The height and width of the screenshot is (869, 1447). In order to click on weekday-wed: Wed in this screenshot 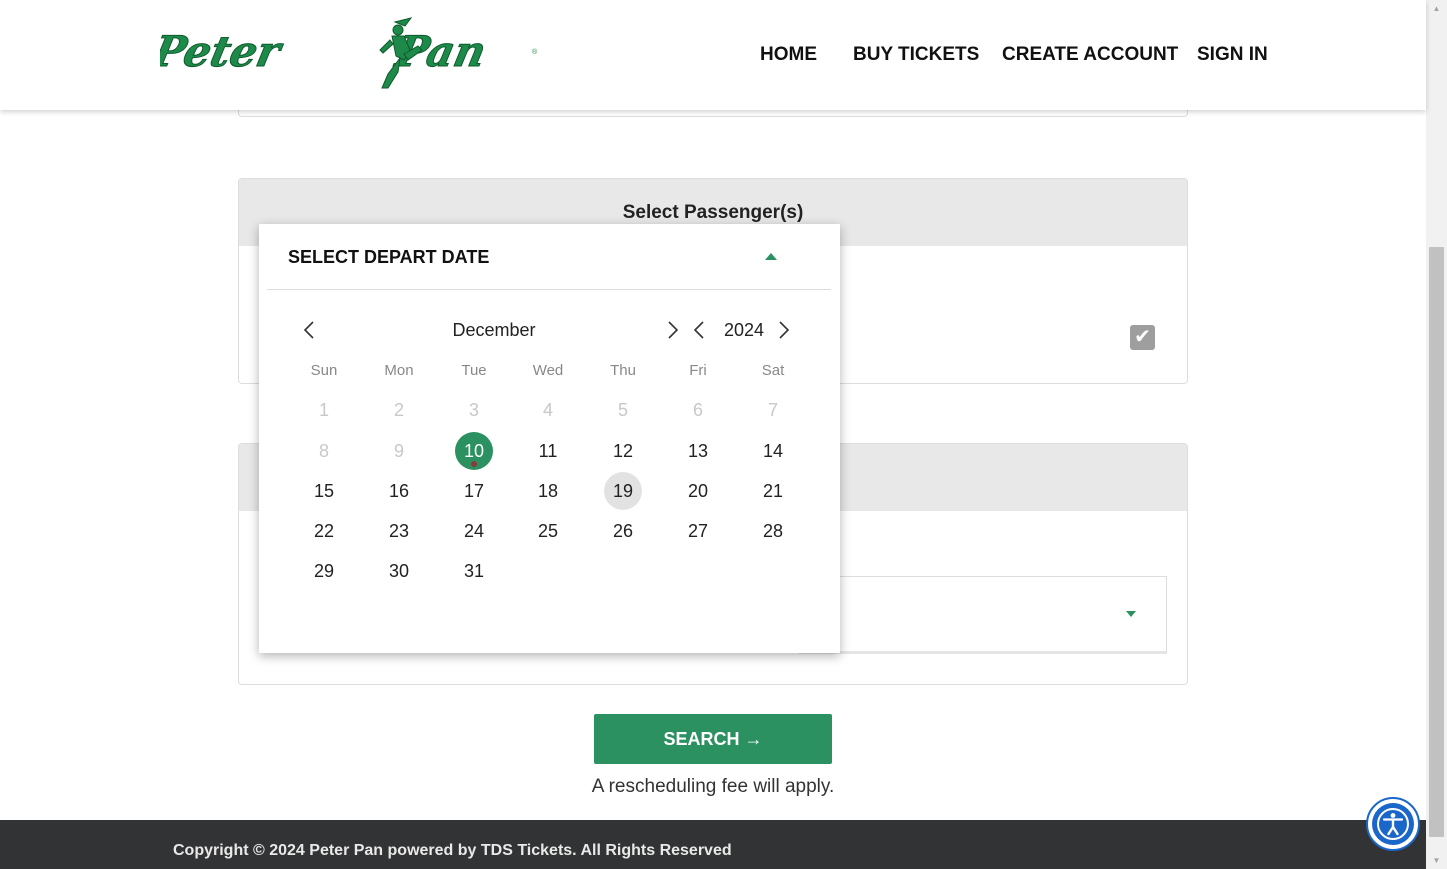, I will do `click(548, 370)`.